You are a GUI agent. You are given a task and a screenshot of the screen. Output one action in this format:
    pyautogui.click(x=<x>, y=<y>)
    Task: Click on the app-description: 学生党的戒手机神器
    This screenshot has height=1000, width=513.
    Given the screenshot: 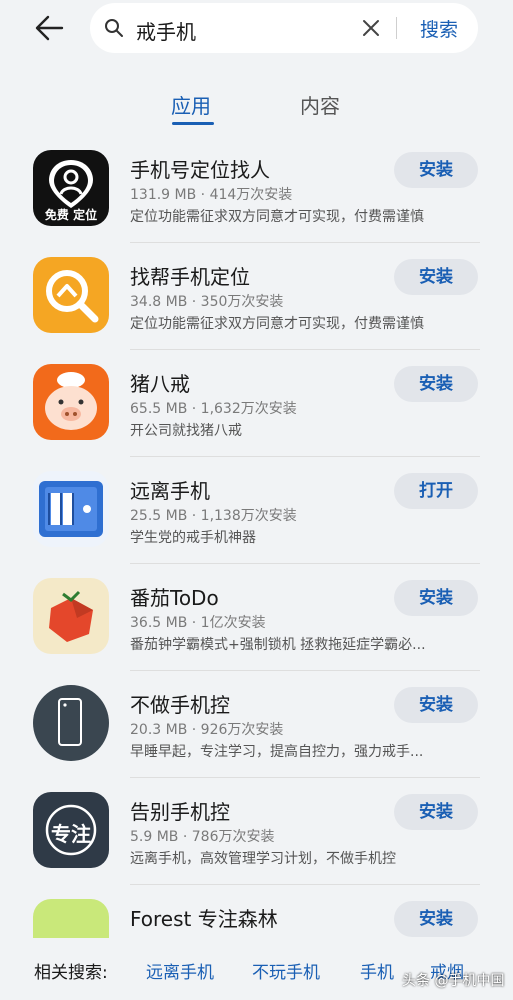 What is the action you would take?
    pyautogui.click(x=193, y=538)
    